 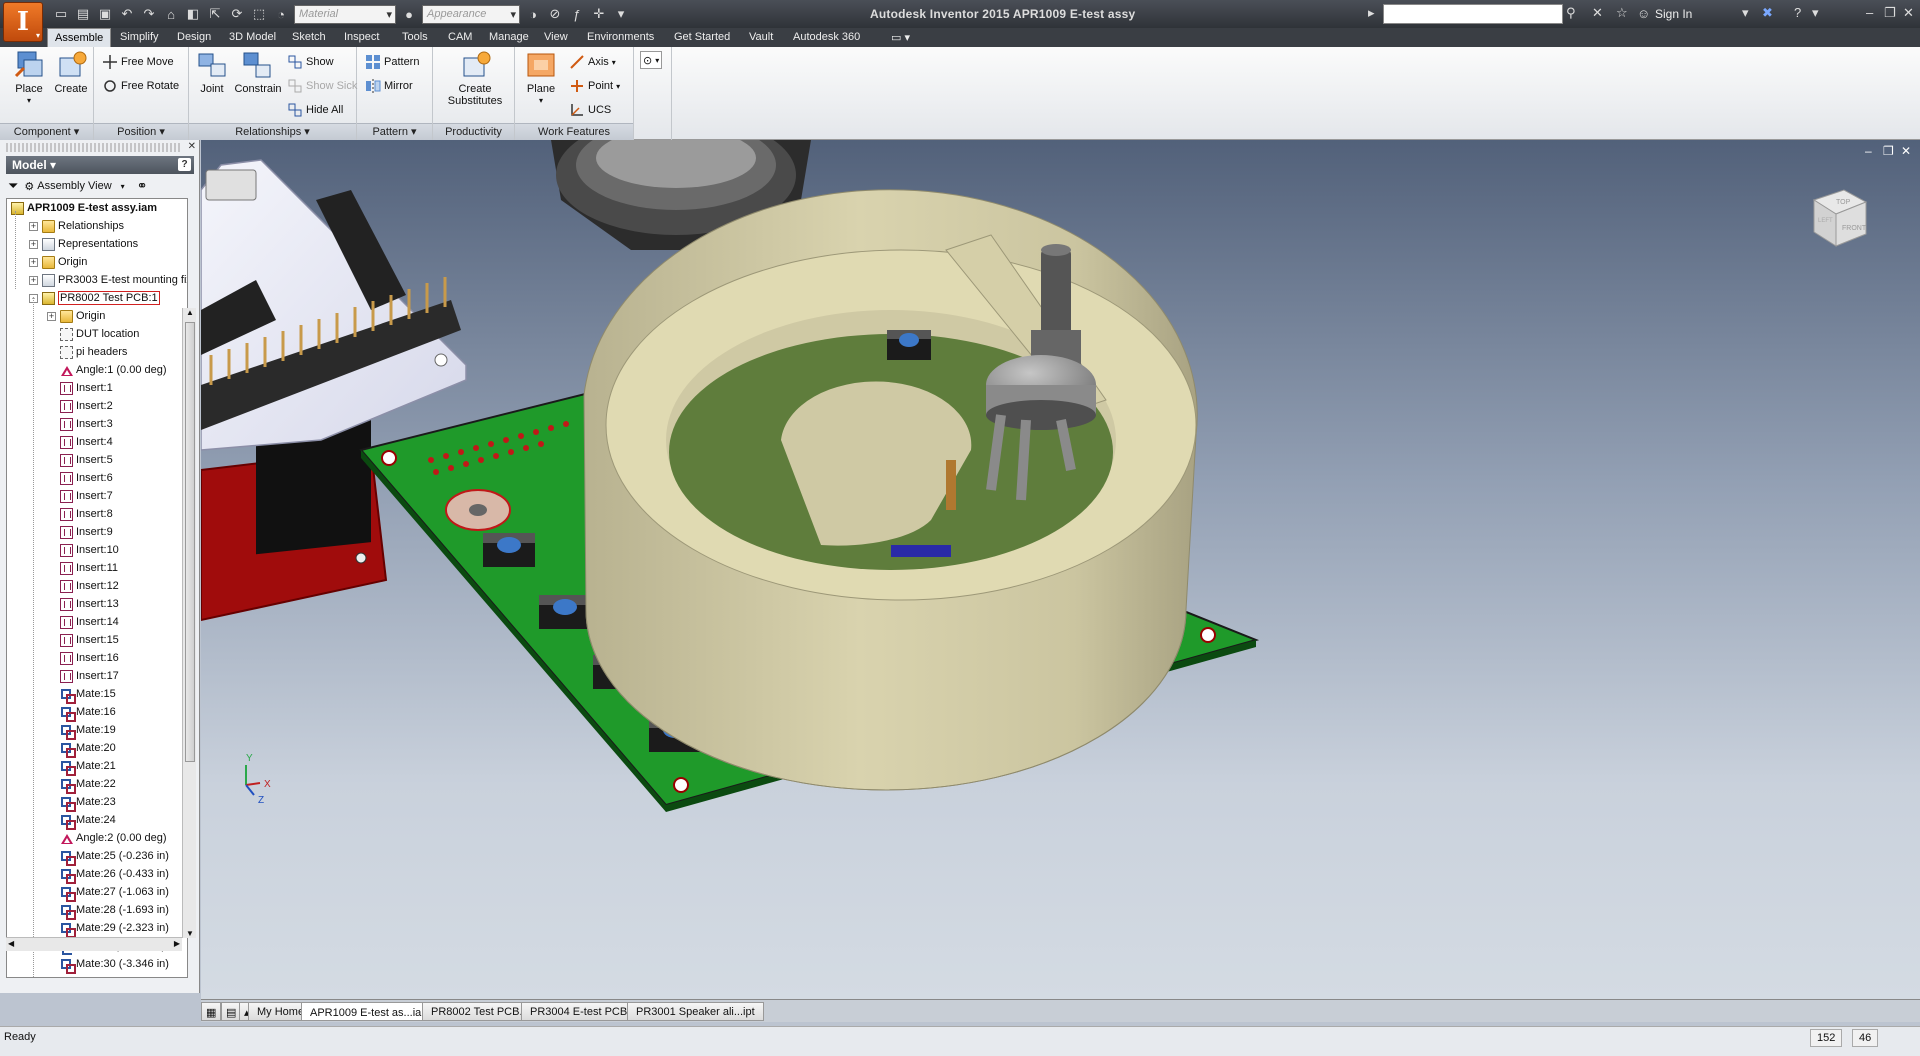 I want to click on tree-item: Insert:14, so click(x=89, y=622).